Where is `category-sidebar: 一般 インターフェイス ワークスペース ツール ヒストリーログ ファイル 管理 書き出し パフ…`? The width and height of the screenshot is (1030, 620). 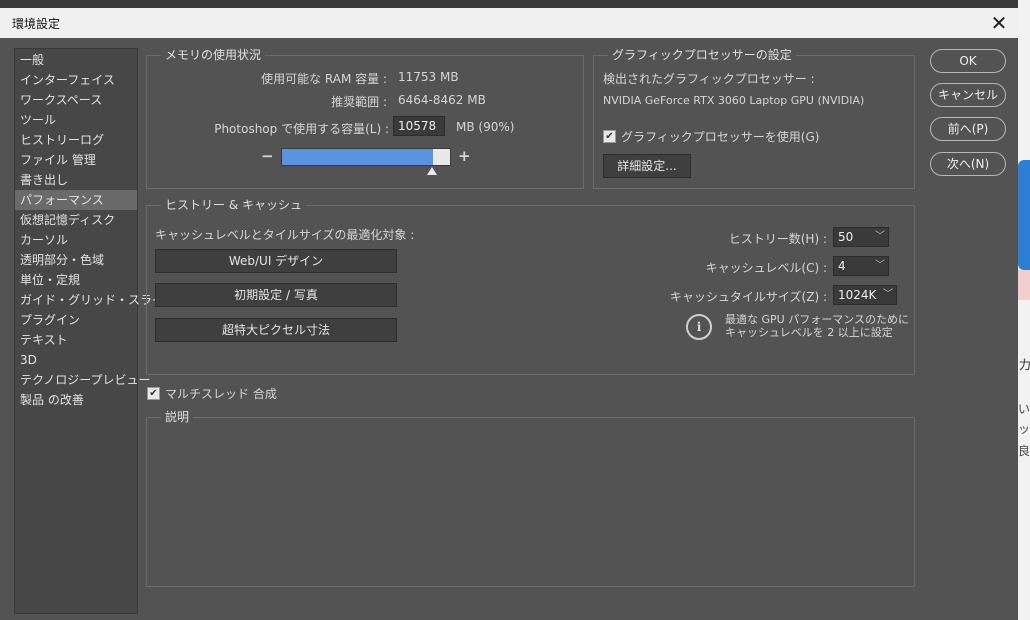 category-sidebar: 一般 インターフェイス ワークスペース ツール ヒストリーログ ファイル 管理 書き出し パフ… is located at coordinates (95, 331).